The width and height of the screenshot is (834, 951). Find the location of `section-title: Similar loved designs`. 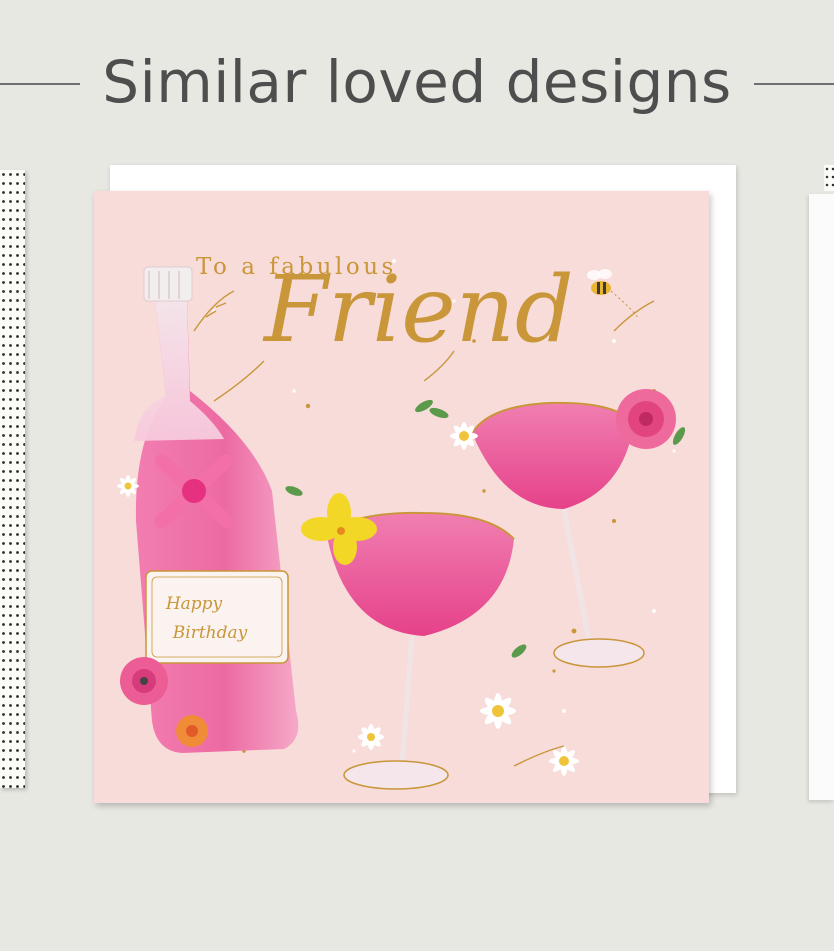

section-title: Similar loved designs is located at coordinates (417, 82).